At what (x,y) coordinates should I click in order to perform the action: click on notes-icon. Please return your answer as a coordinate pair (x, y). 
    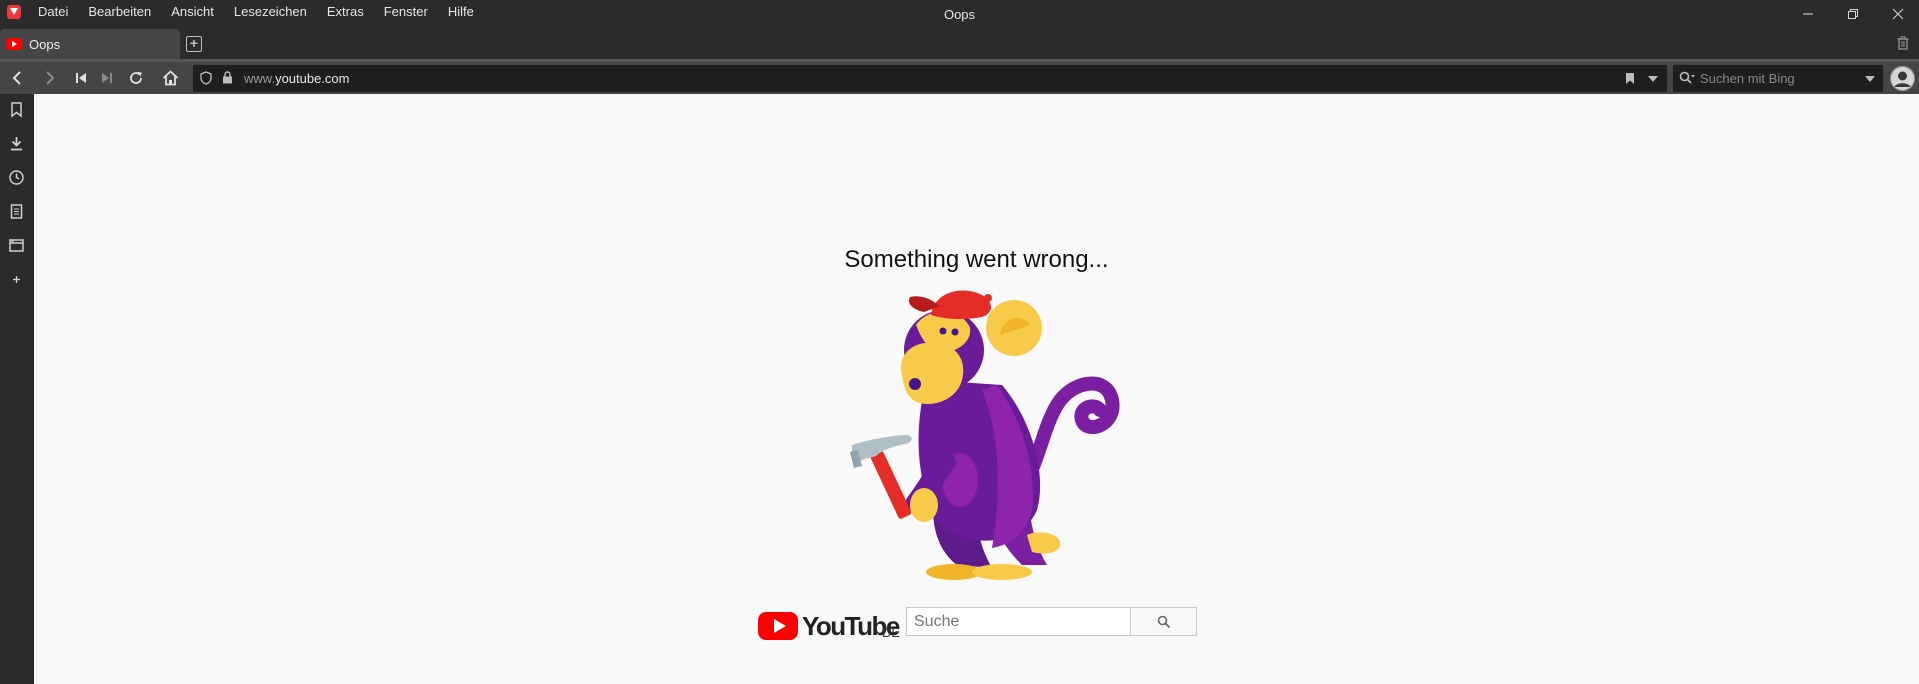
    Looking at the image, I should click on (16, 211).